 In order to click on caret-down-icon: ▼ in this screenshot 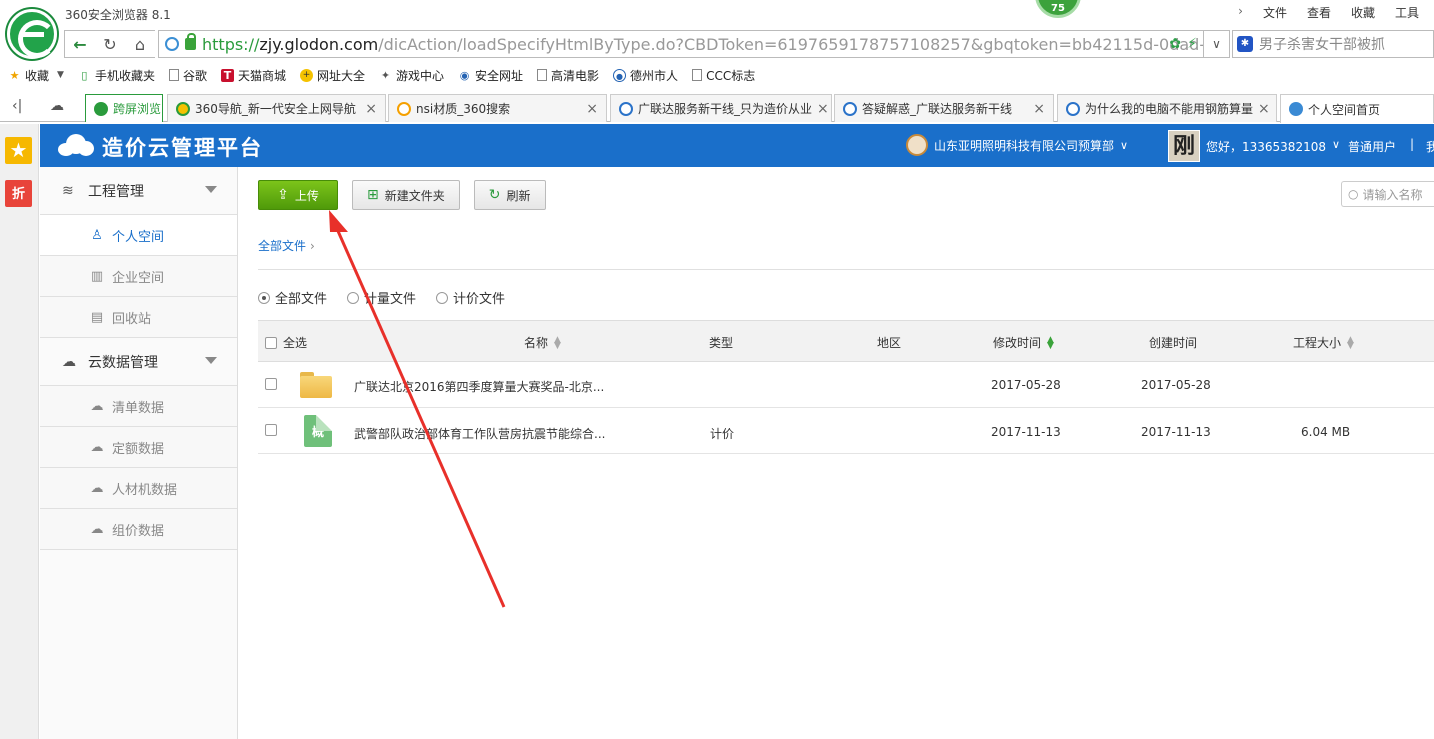, I will do `click(60, 75)`.